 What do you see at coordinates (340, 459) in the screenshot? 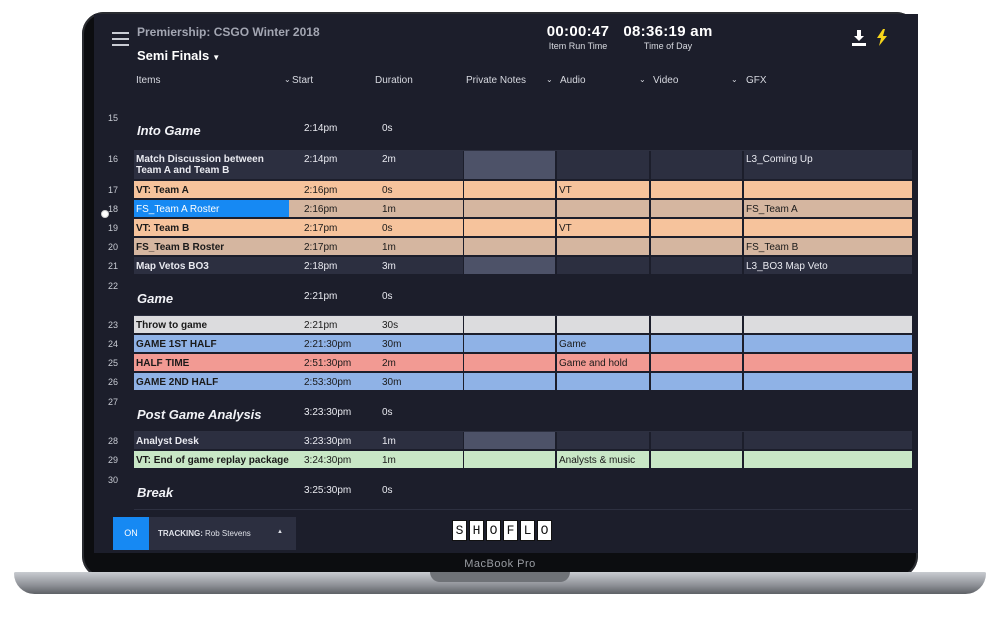
I see `start-cell: 3:24:30pm` at bounding box center [340, 459].